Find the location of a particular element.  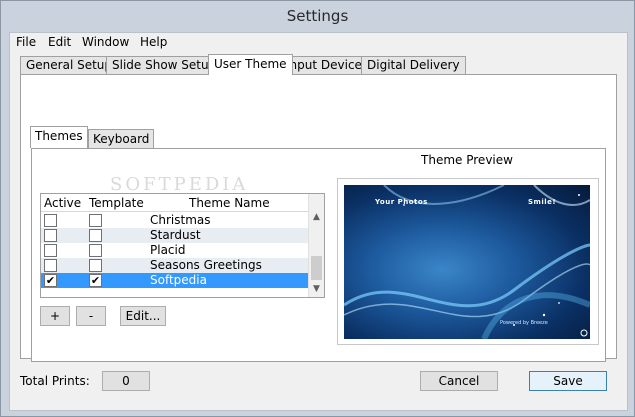

theme-name: Stardust is located at coordinates (175, 235).